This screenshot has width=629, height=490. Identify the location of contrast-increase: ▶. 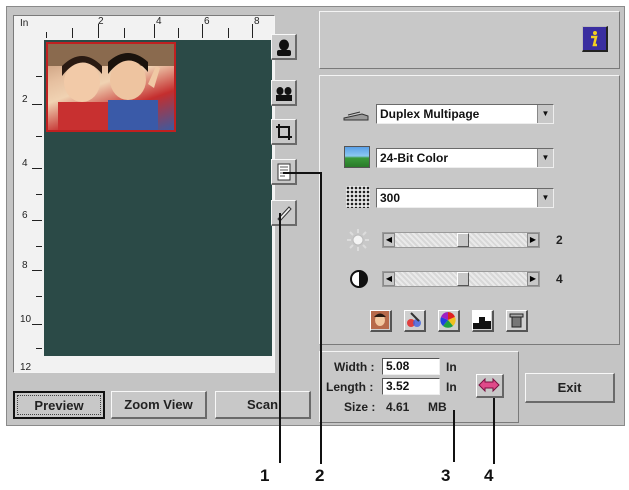
(533, 279).